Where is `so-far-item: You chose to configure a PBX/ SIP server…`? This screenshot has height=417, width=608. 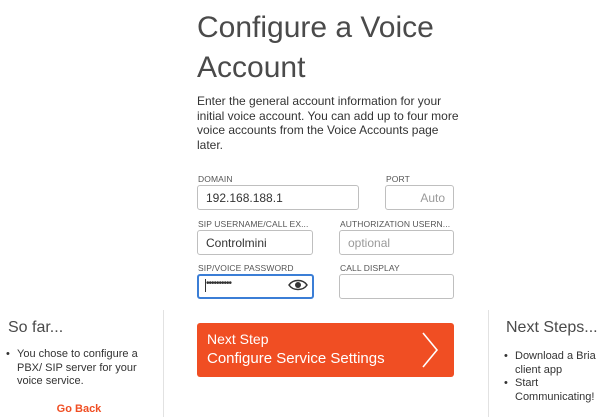 so-far-item: You chose to configure a PBX/ SIP server… is located at coordinates (79, 368).